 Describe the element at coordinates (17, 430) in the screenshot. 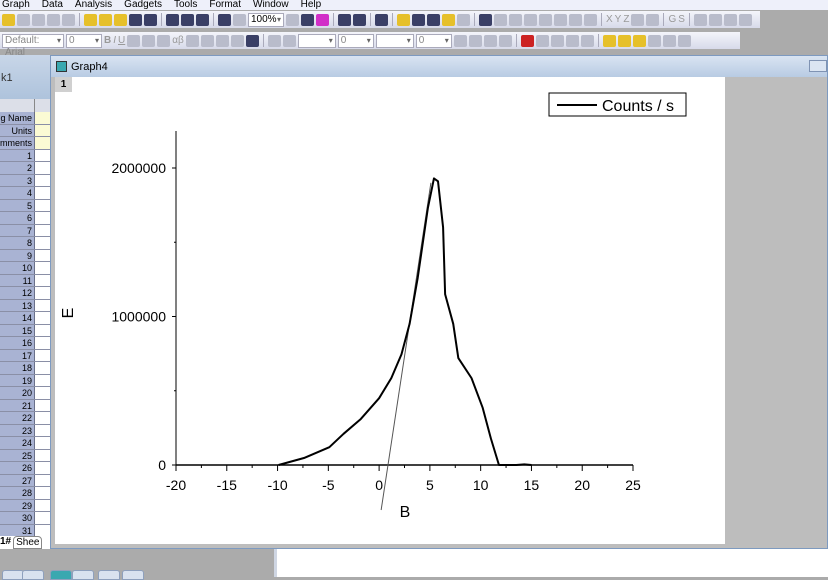

I see `row-number: 23` at that location.